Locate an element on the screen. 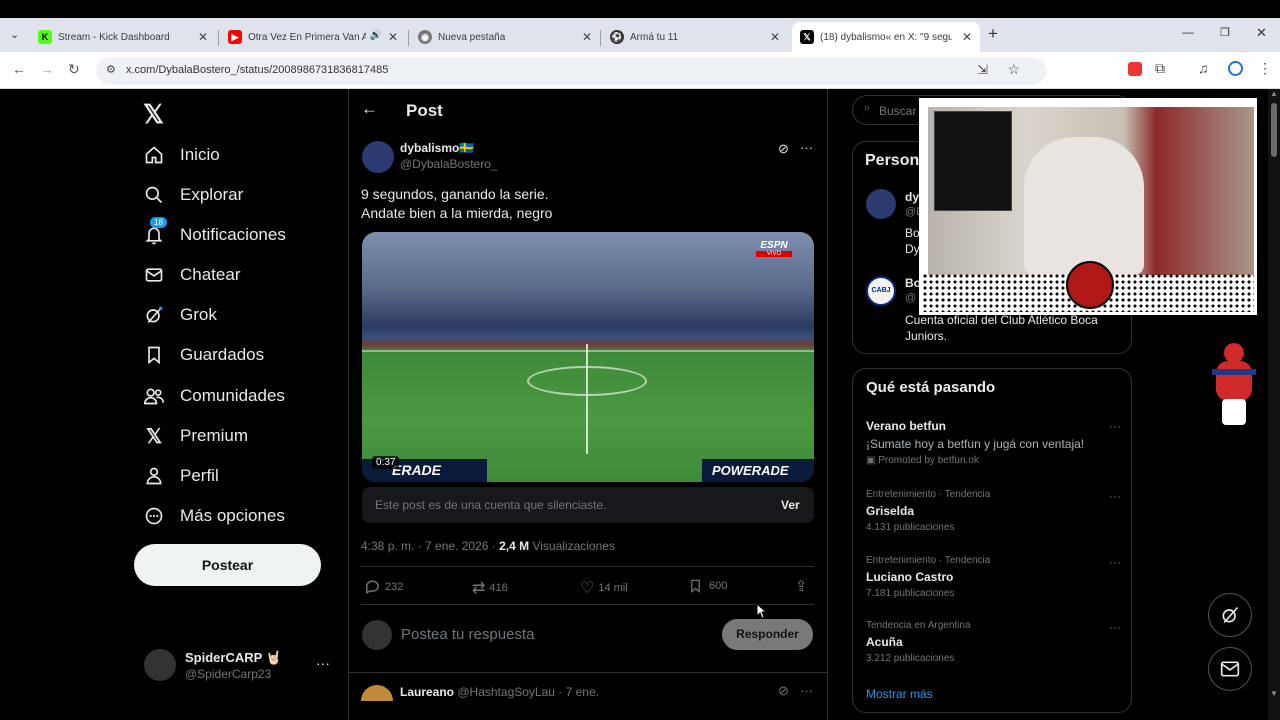 This screenshot has height=720, width=1280. profile-icon is located at coordinates (1235, 68).